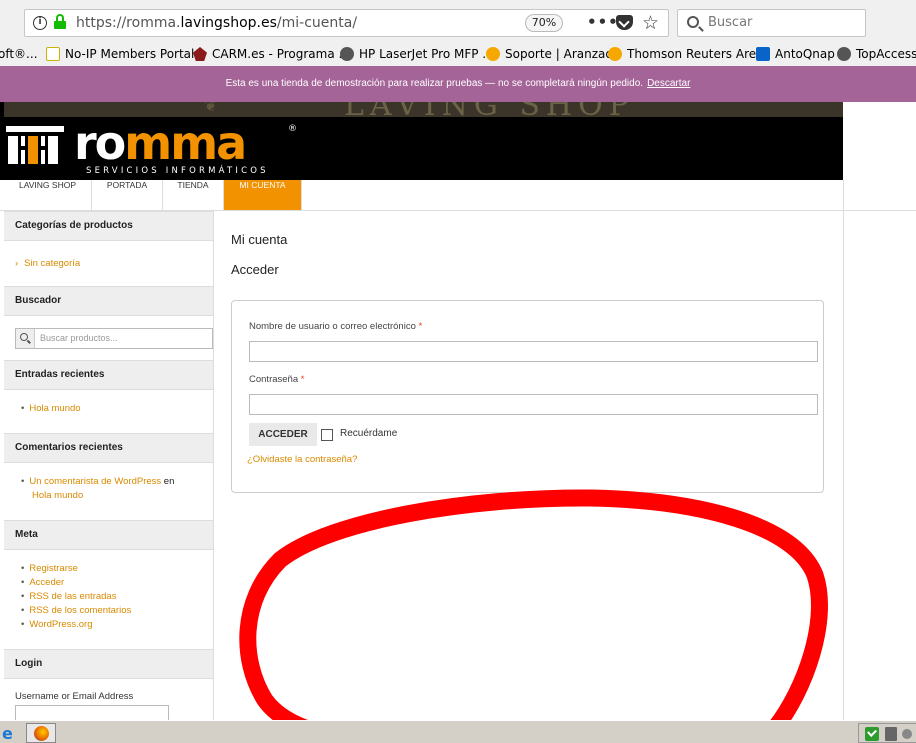 This screenshot has height=743, width=916. Describe the element at coordinates (907, 734) in the screenshot. I see `speaker-icon` at that location.